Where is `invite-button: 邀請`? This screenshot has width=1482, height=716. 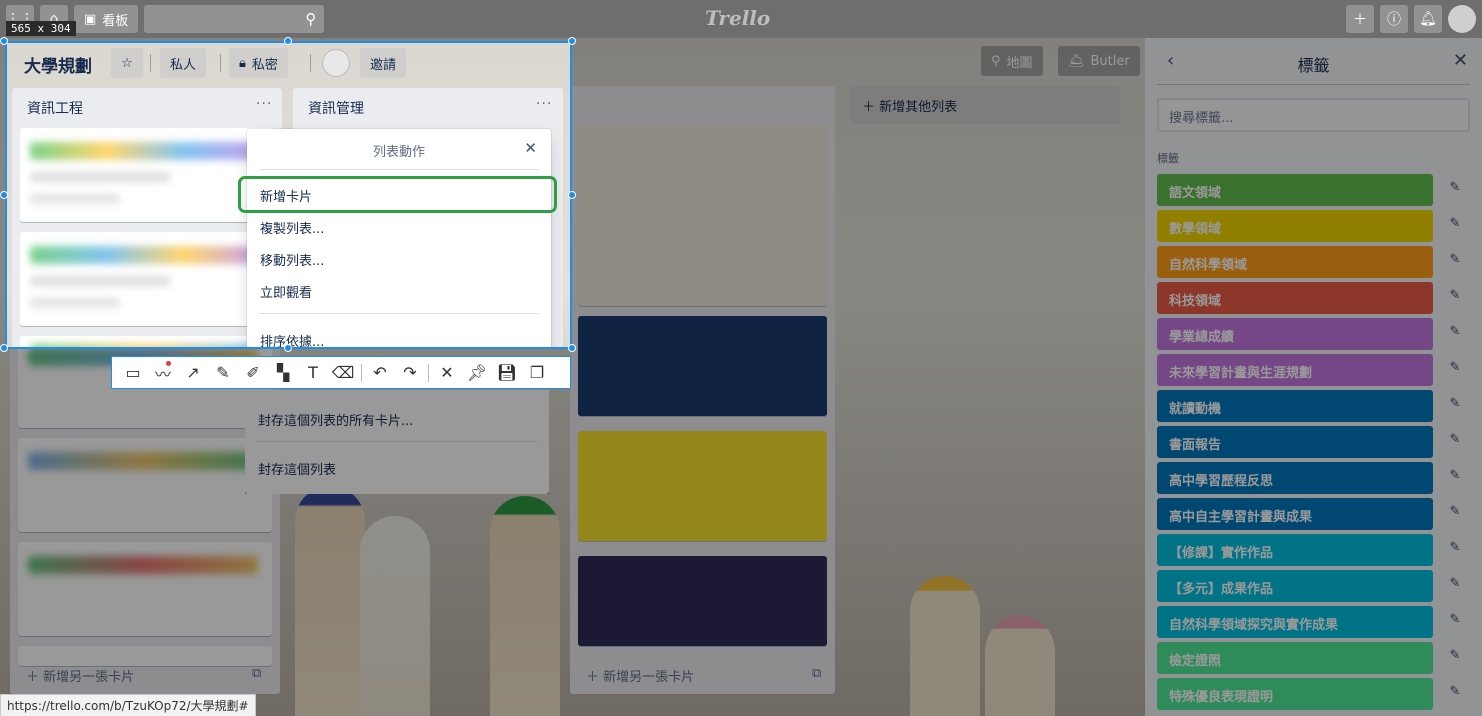
invite-button: 邀請 is located at coordinates (383, 63).